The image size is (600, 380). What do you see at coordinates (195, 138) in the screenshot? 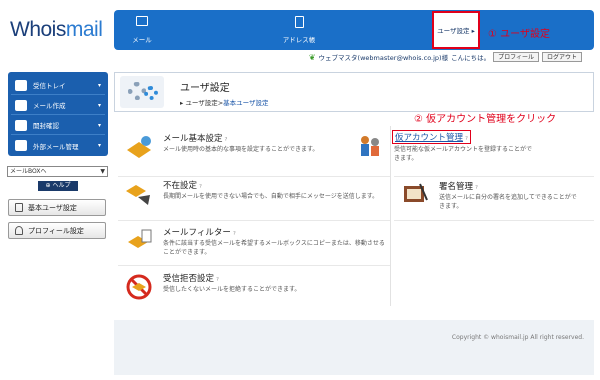
I see `mail-basic-link: メール基本設定?` at bounding box center [195, 138].